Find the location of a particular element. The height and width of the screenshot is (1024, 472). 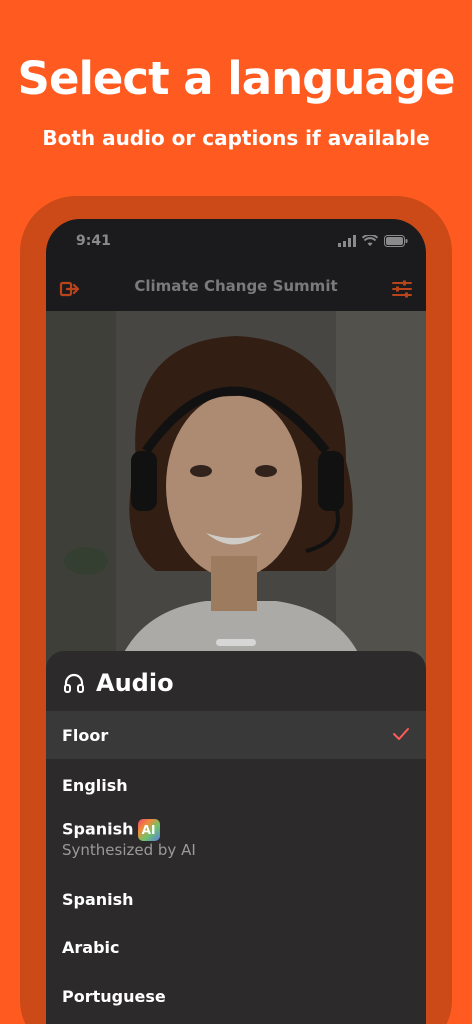

promo-subline: Both audio or captions if available is located at coordinates (236, 138).